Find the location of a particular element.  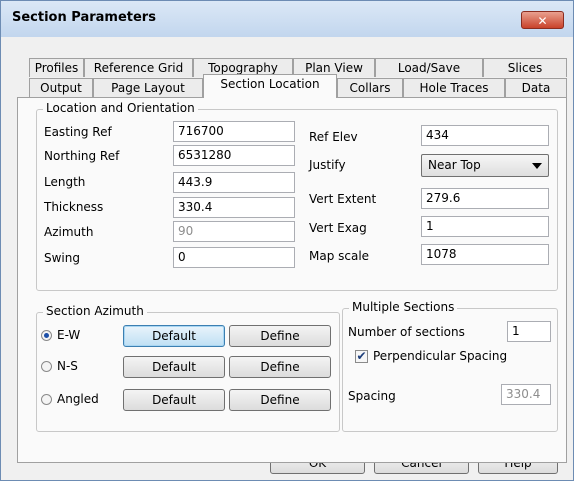

tab-slices: Slices is located at coordinates (525, 67).